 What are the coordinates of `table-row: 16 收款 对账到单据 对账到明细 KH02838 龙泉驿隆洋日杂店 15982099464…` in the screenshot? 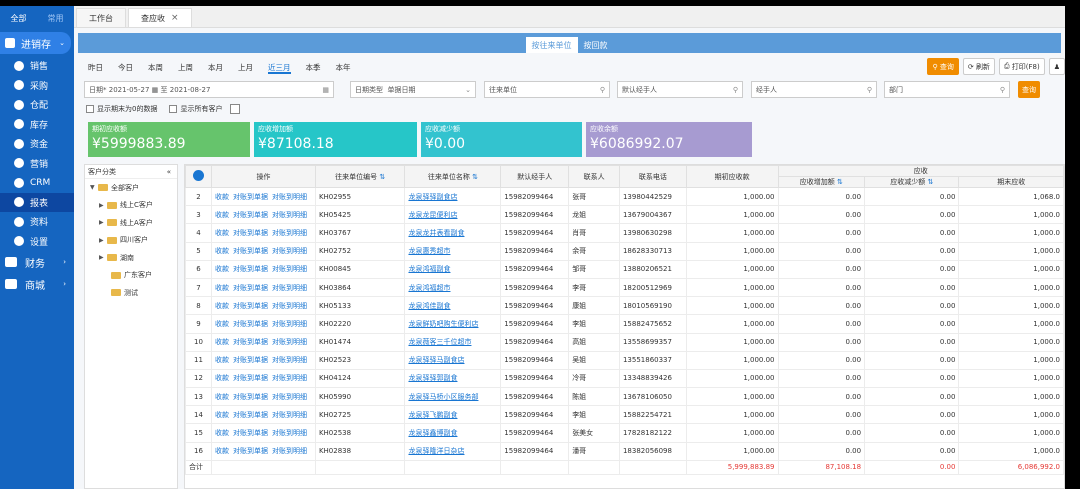 It's located at (624, 451).